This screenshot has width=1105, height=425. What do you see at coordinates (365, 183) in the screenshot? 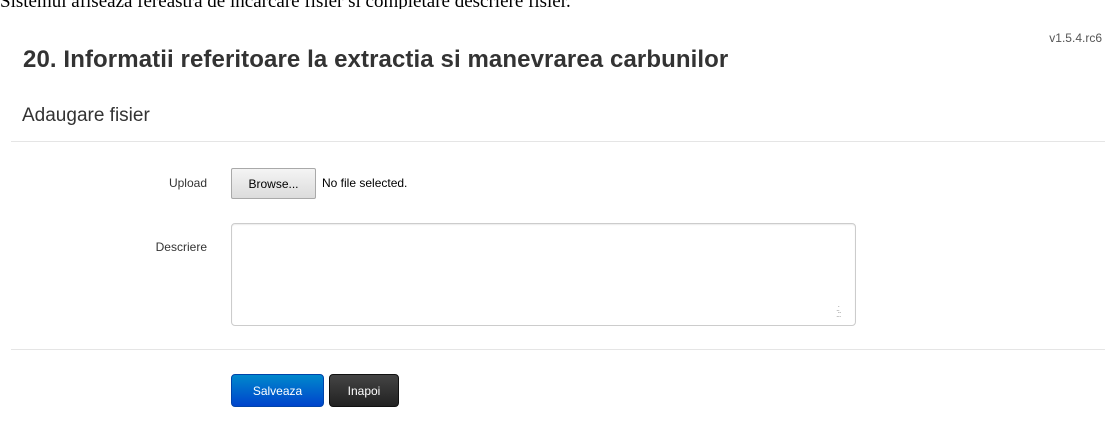
I see `file-status-text: No file selected.` at bounding box center [365, 183].